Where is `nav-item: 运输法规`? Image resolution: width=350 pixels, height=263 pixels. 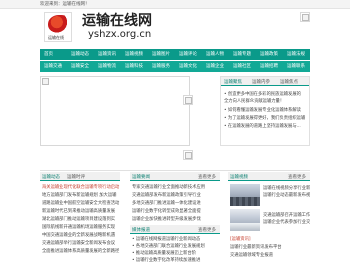
nav-item: 运输法规 is located at coordinates (296, 54).